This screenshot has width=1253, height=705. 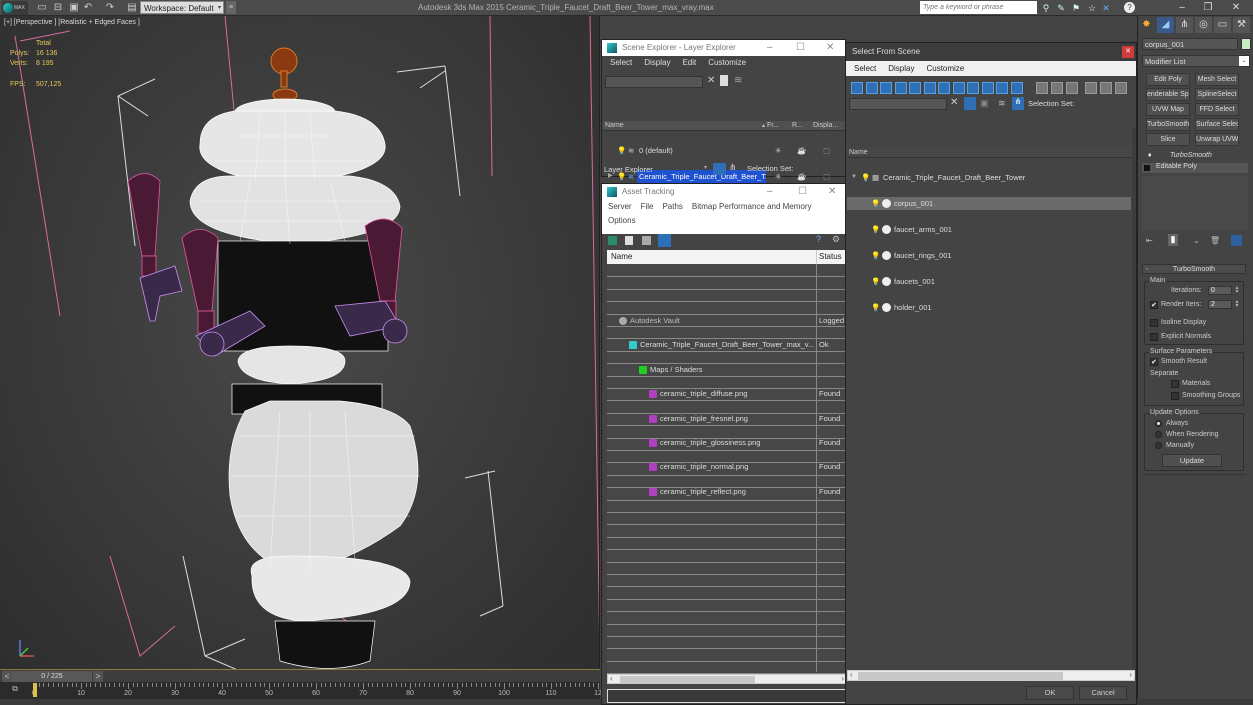 What do you see at coordinates (1050, 693) in the screenshot?
I see `ok-button: OK` at bounding box center [1050, 693].